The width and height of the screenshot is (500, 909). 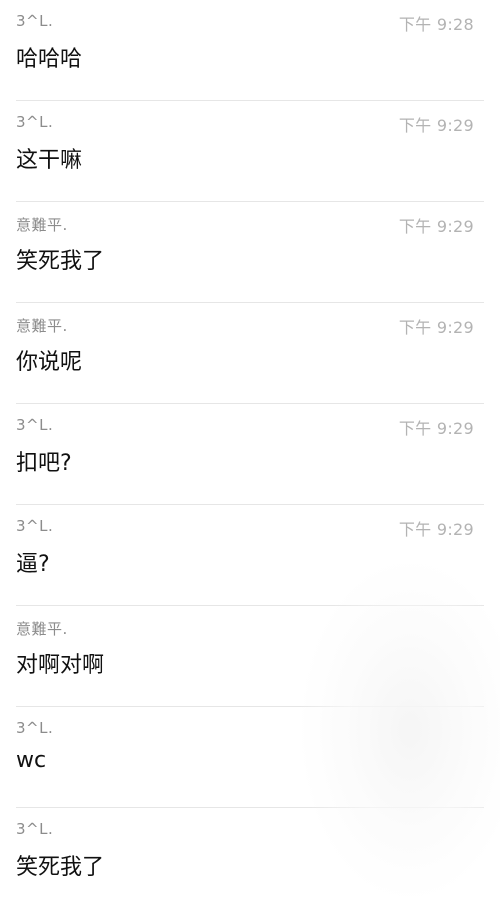 I want to click on message-item: 意難平. 下午 9:29 你说呢, so click(x=250, y=353).